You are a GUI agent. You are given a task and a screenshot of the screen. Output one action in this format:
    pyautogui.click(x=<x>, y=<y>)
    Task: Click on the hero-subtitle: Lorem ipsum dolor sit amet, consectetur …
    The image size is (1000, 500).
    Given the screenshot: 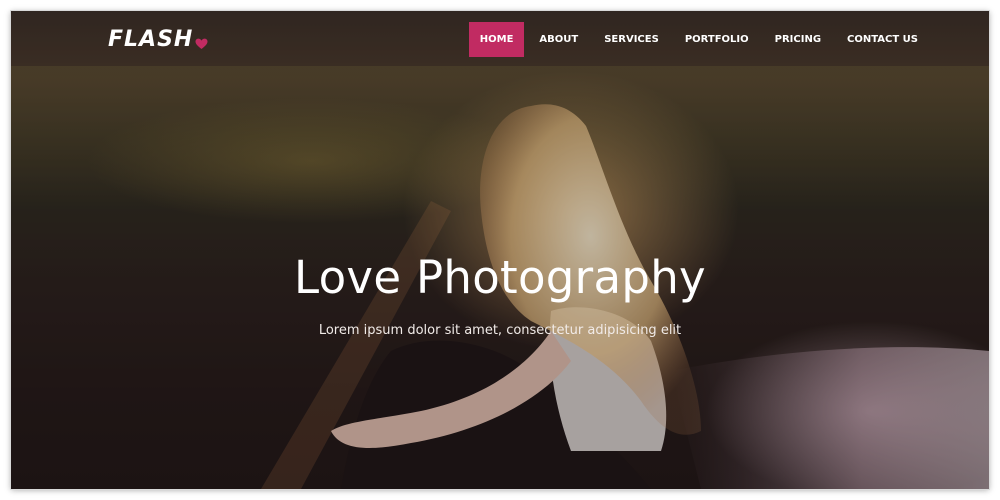 What is the action you would take?
    pyautogui.click(x=500, y=330)
    